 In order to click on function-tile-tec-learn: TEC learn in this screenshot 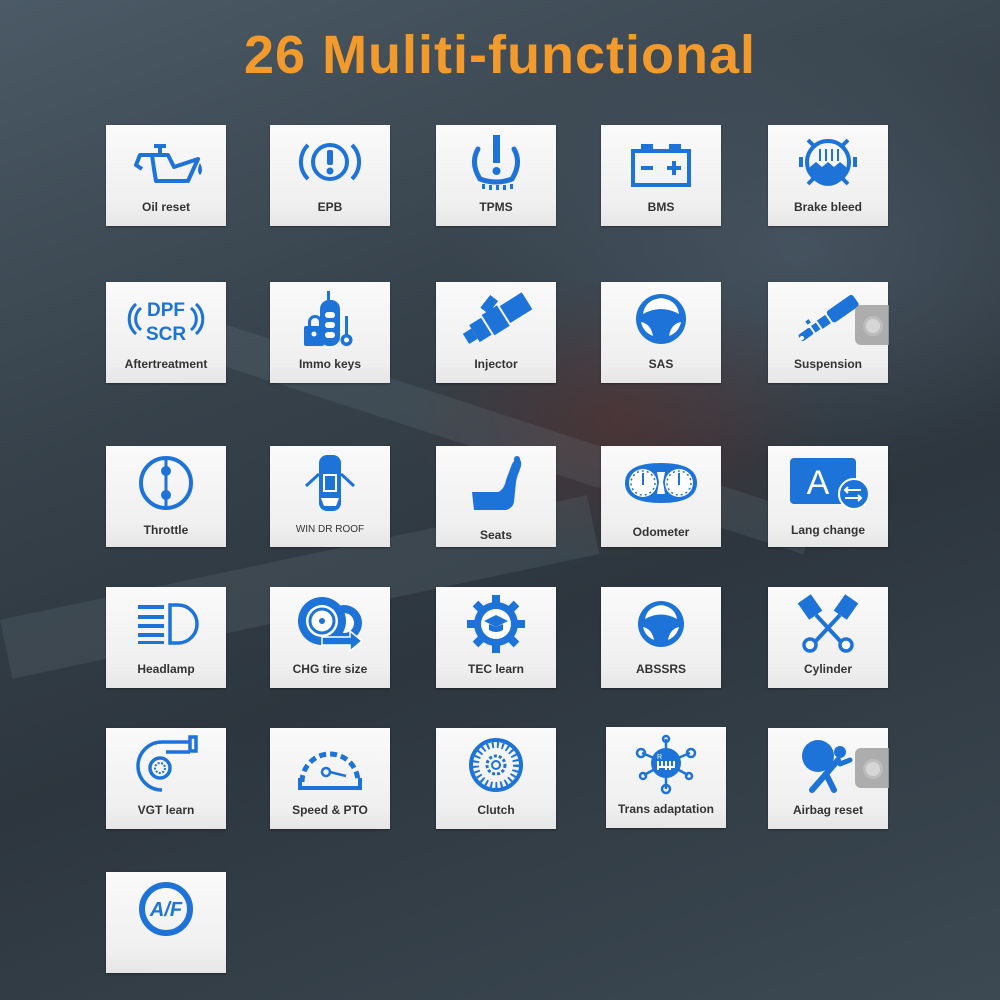, I will do `click(496, 637)`.